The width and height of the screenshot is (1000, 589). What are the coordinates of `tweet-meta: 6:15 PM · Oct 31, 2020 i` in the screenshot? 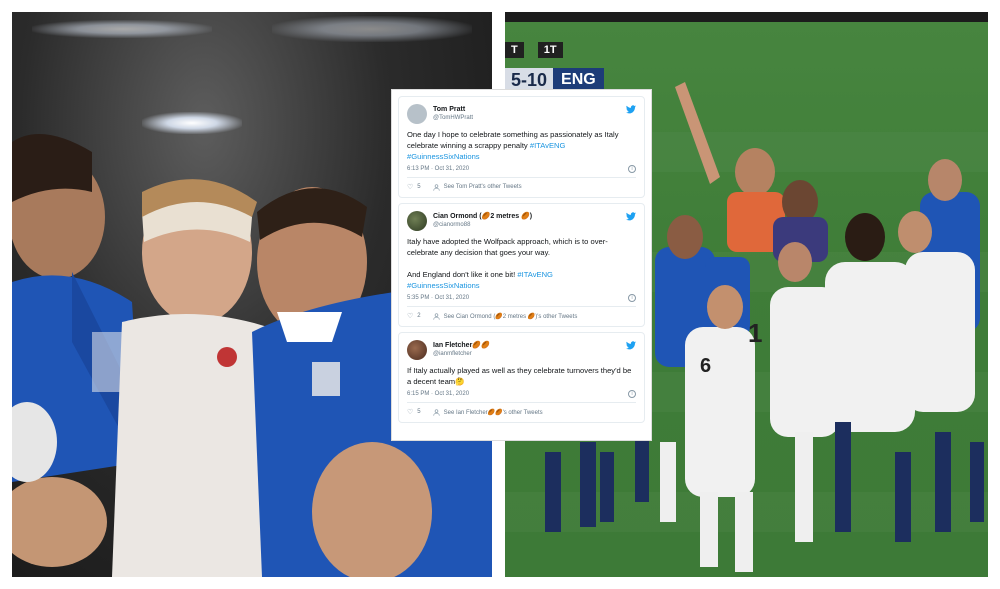 It's located at (521, 394).